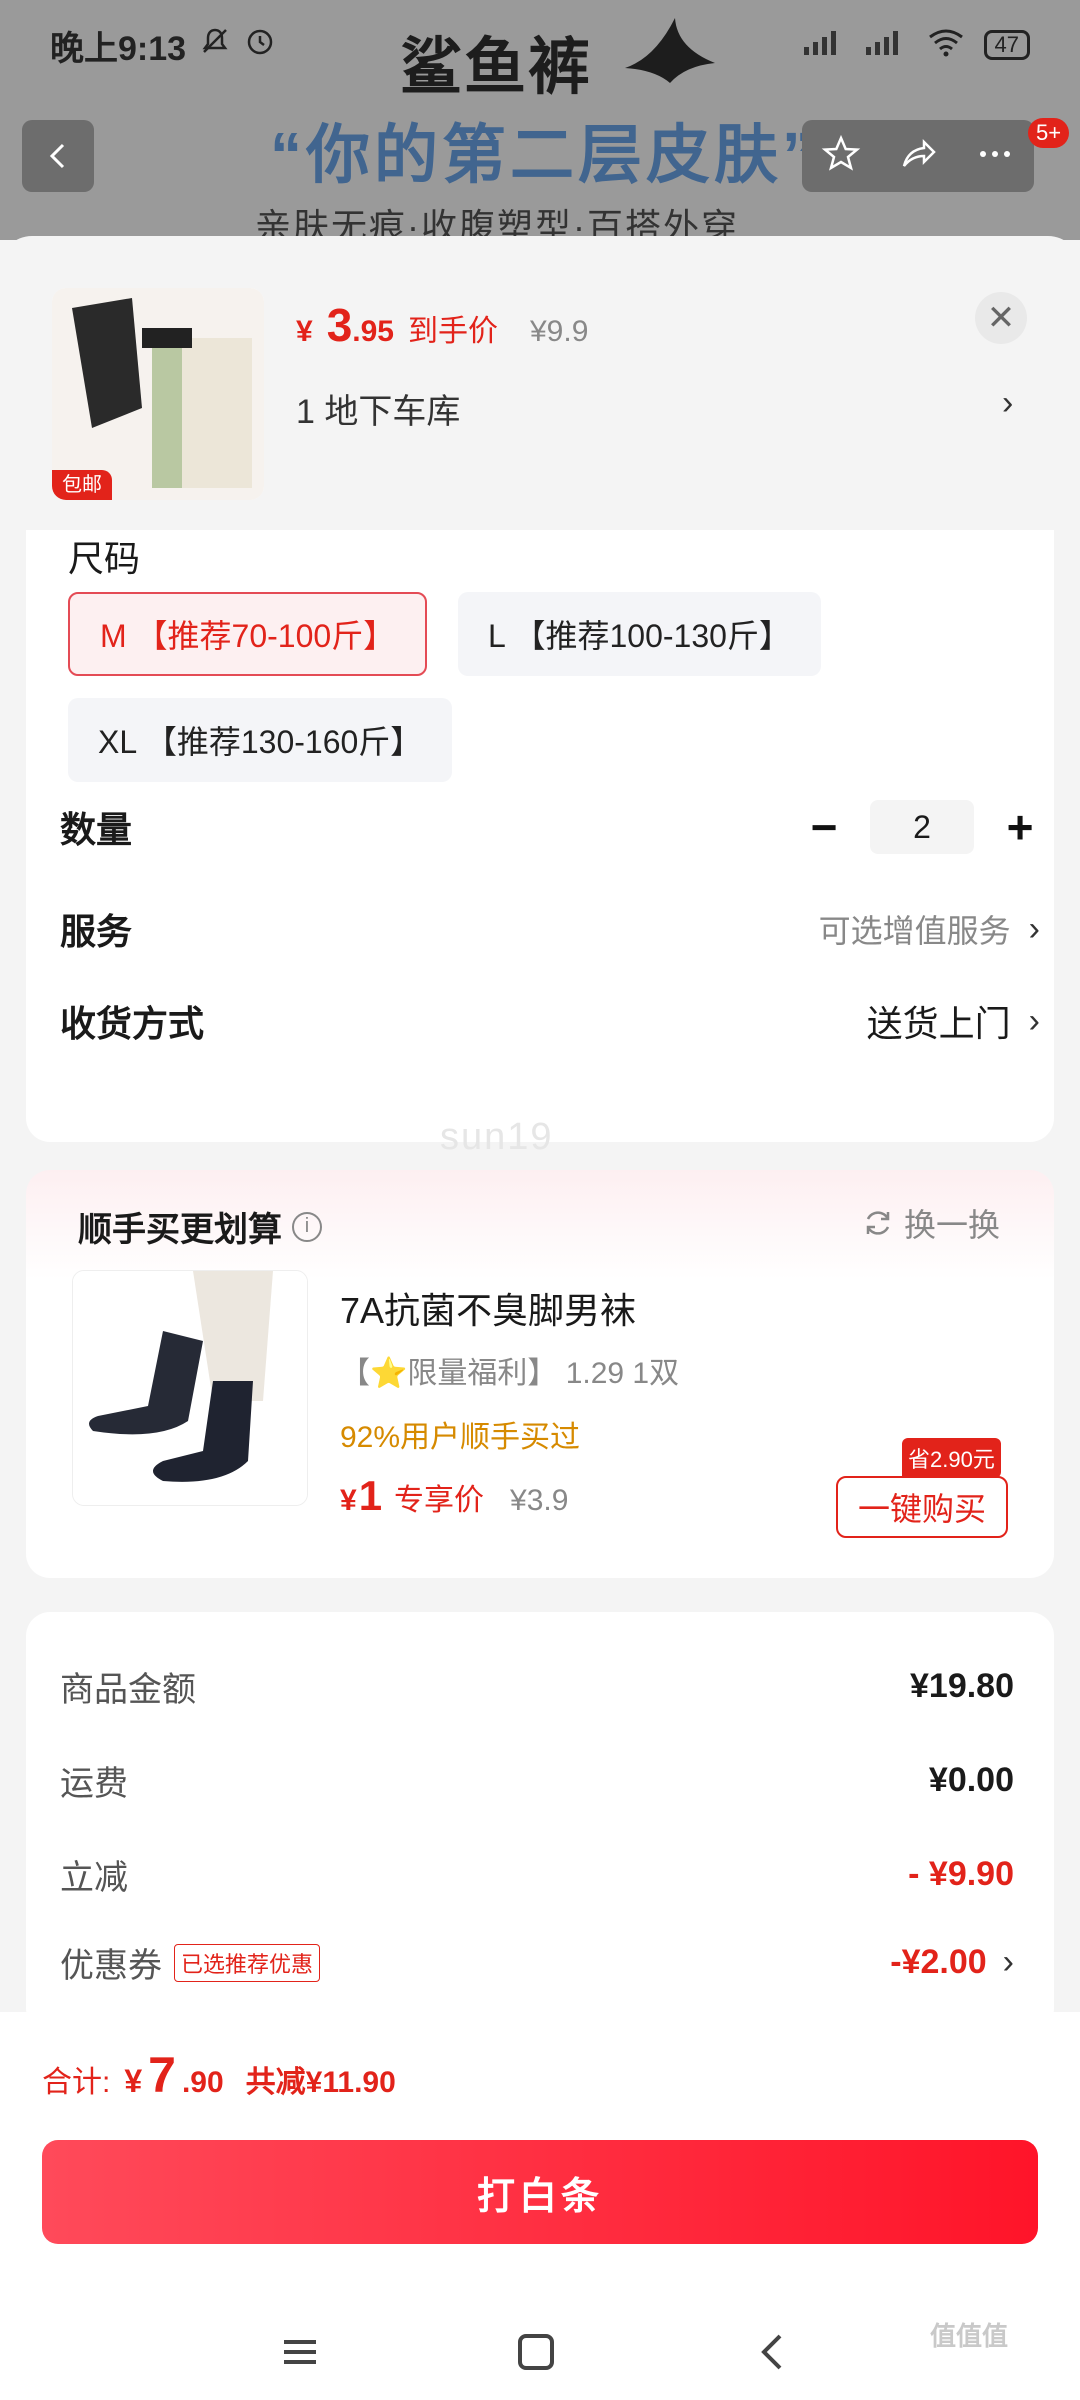 The height and width of the screenshot is (2400, 1080). Describe the element at coordinates (539, 1500) in the screenshot. I see `addon-original-price: ¥3.9` at that location.